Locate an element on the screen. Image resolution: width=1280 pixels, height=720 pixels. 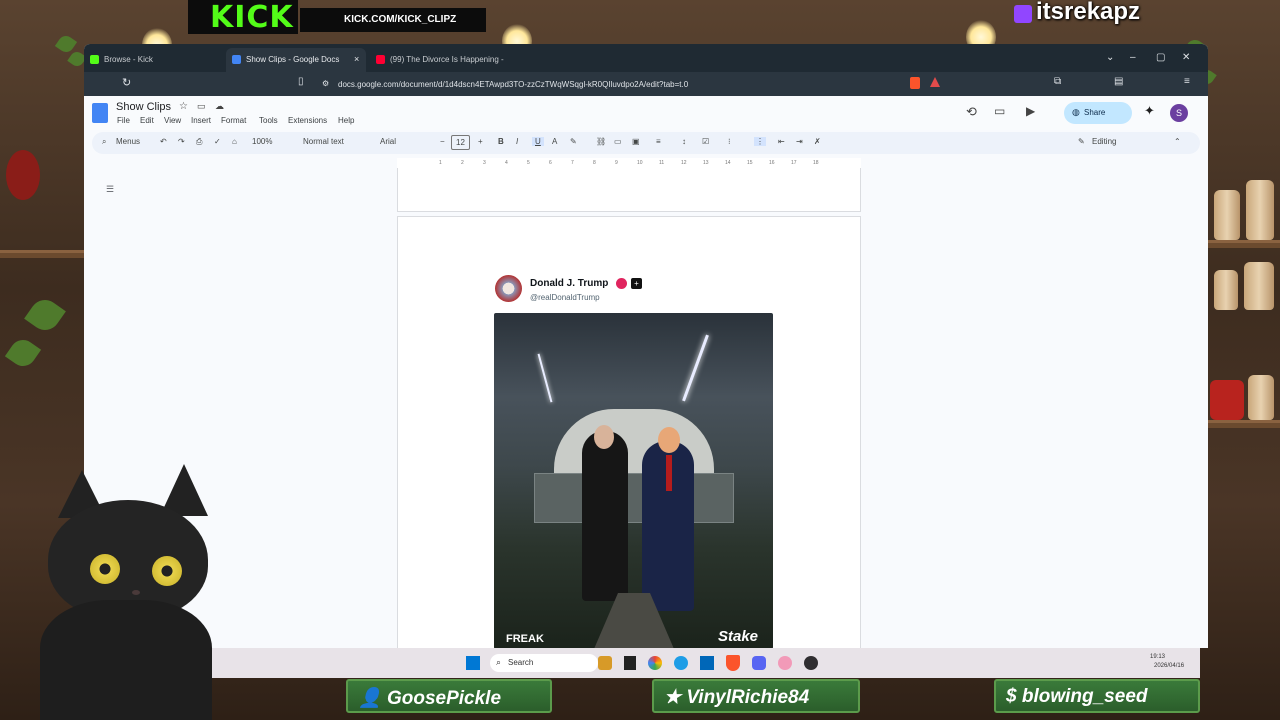
menu-help: Help is located at coordinates (346, 120).